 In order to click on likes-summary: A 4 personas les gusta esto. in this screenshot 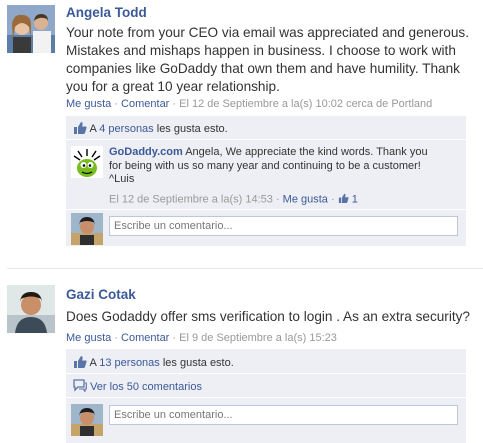, I will do `click(150, 129)`.